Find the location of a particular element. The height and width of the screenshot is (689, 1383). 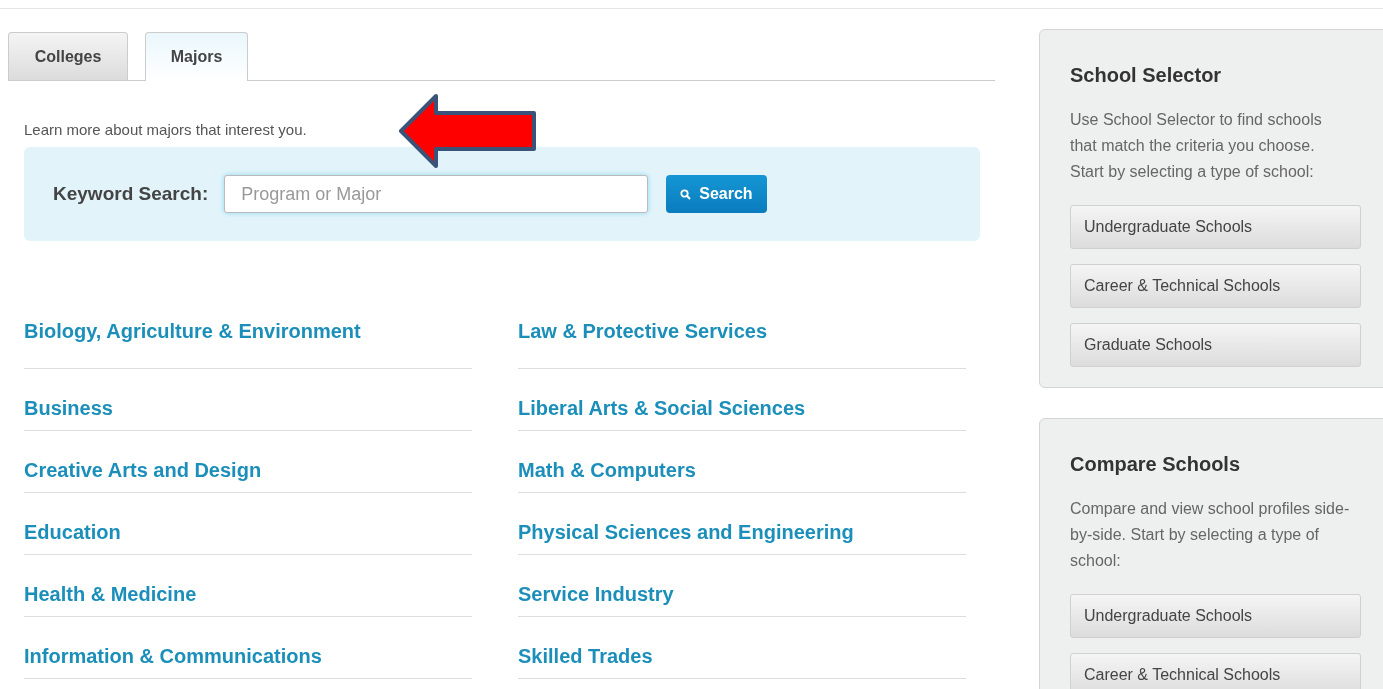

major-link: Law & Protective Services is located at coordinates (742, 345).